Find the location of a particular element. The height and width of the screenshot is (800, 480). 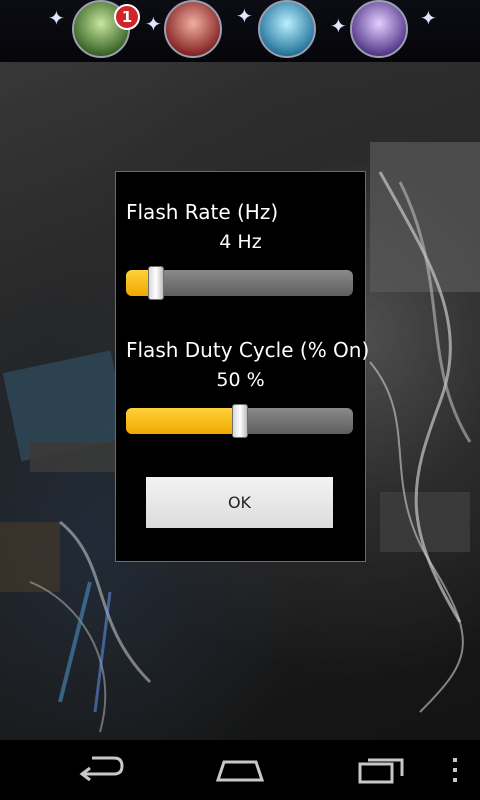

ok-button: OK is located at coordinates (239, 502).